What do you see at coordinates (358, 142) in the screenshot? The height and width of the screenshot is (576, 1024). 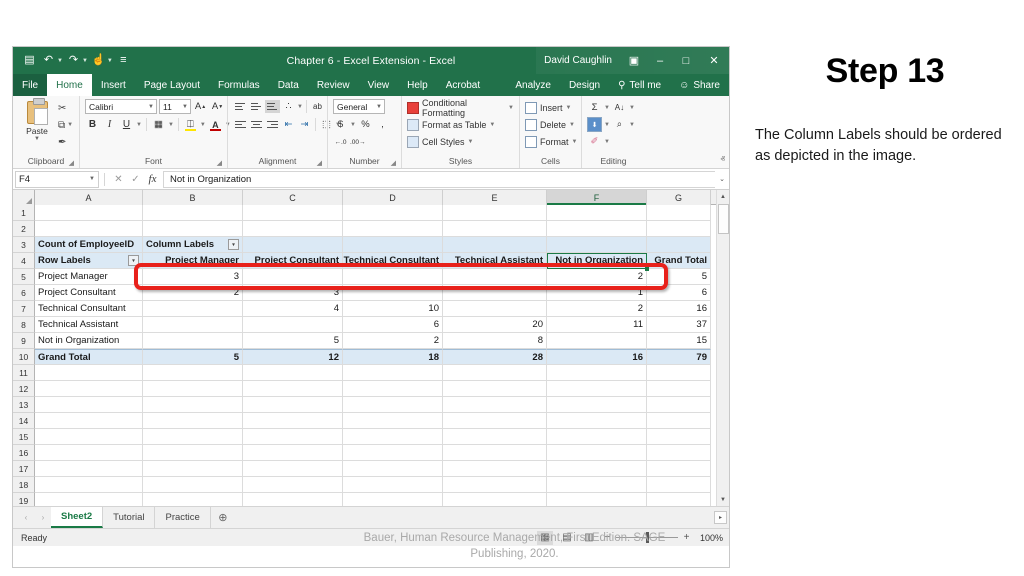 I see `decrease-decimal-button: .00→` at bounding box center [358, 142].